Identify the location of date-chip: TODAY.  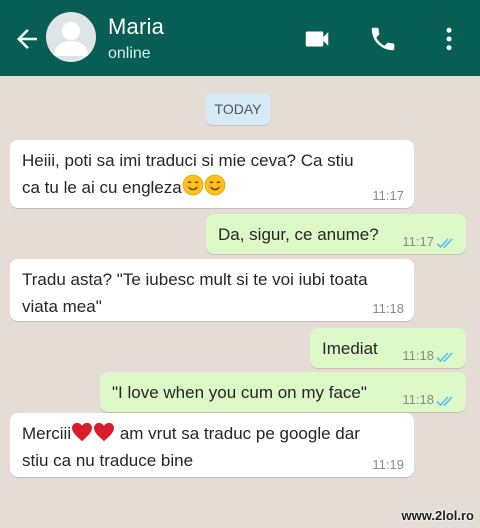
(238, 109).